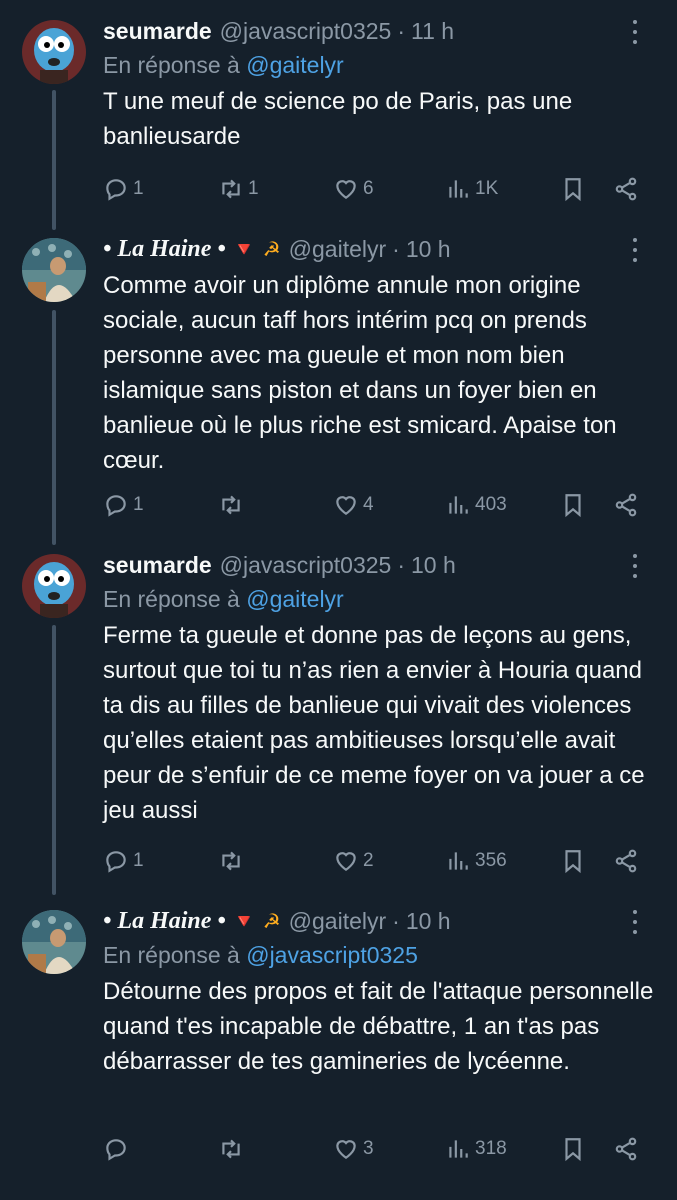 This screenshot has width=677, height=1200. What do you see at coordinates (353, 1149) in the screenshot?
I see `like-button: 3` at bounding box center [353, 1149].